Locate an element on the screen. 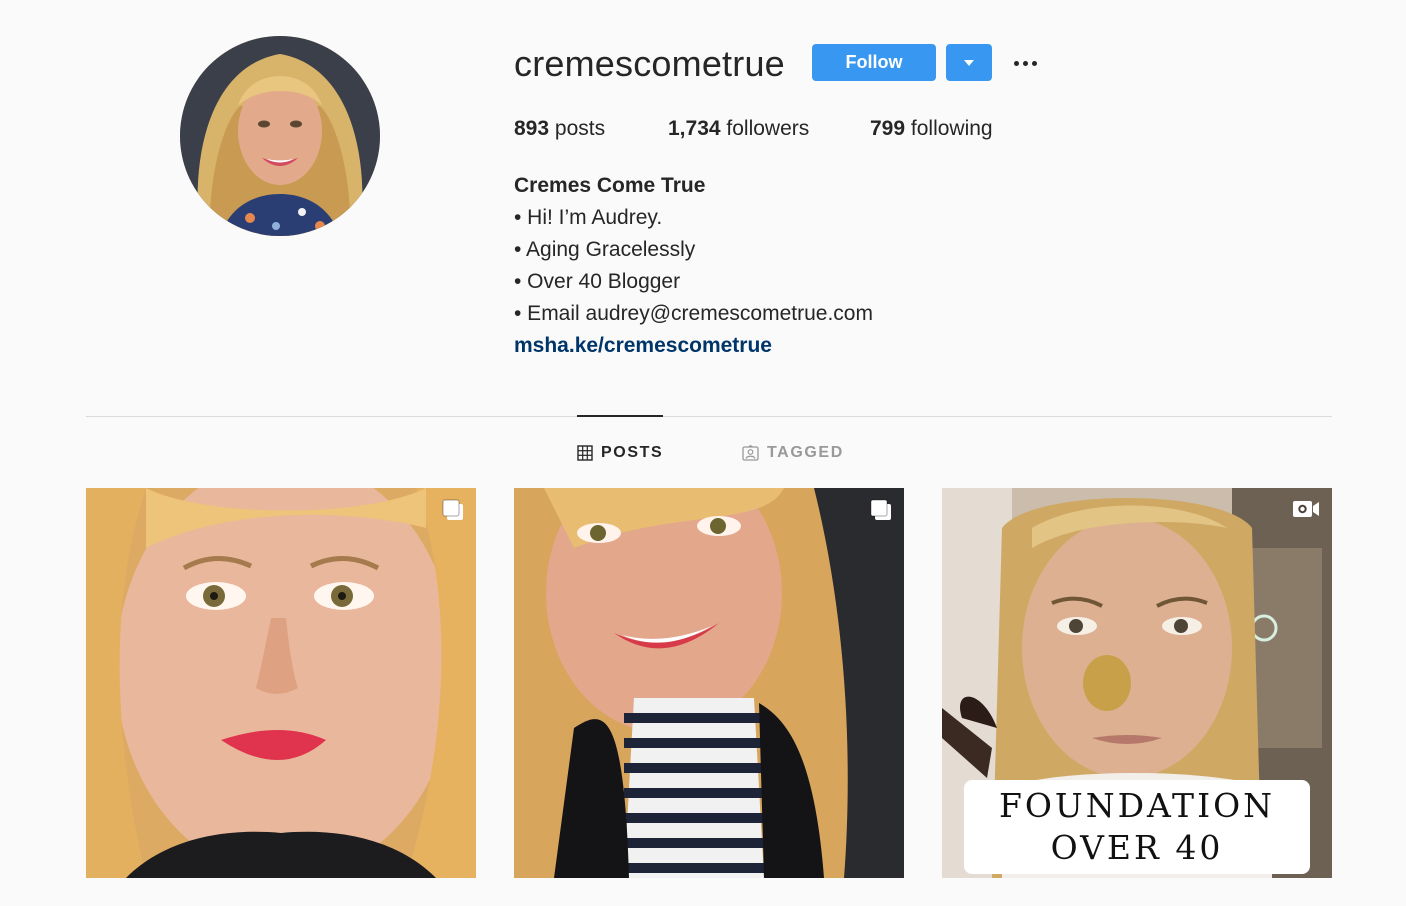  more-options-button is located at coordinates (1025, 63).